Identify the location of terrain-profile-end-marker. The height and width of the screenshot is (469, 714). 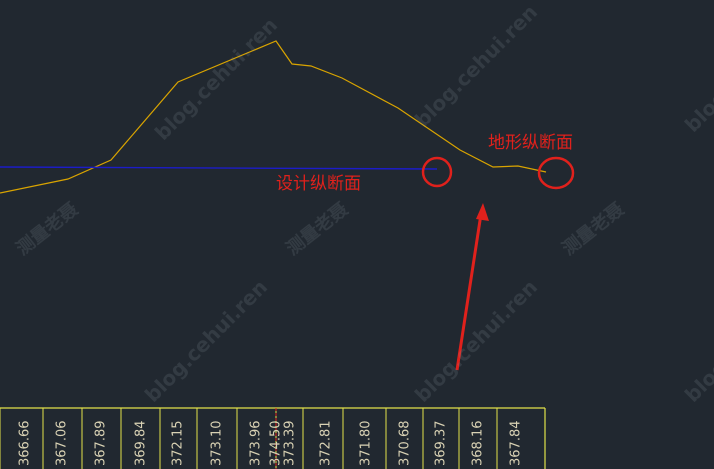
(556, 173).